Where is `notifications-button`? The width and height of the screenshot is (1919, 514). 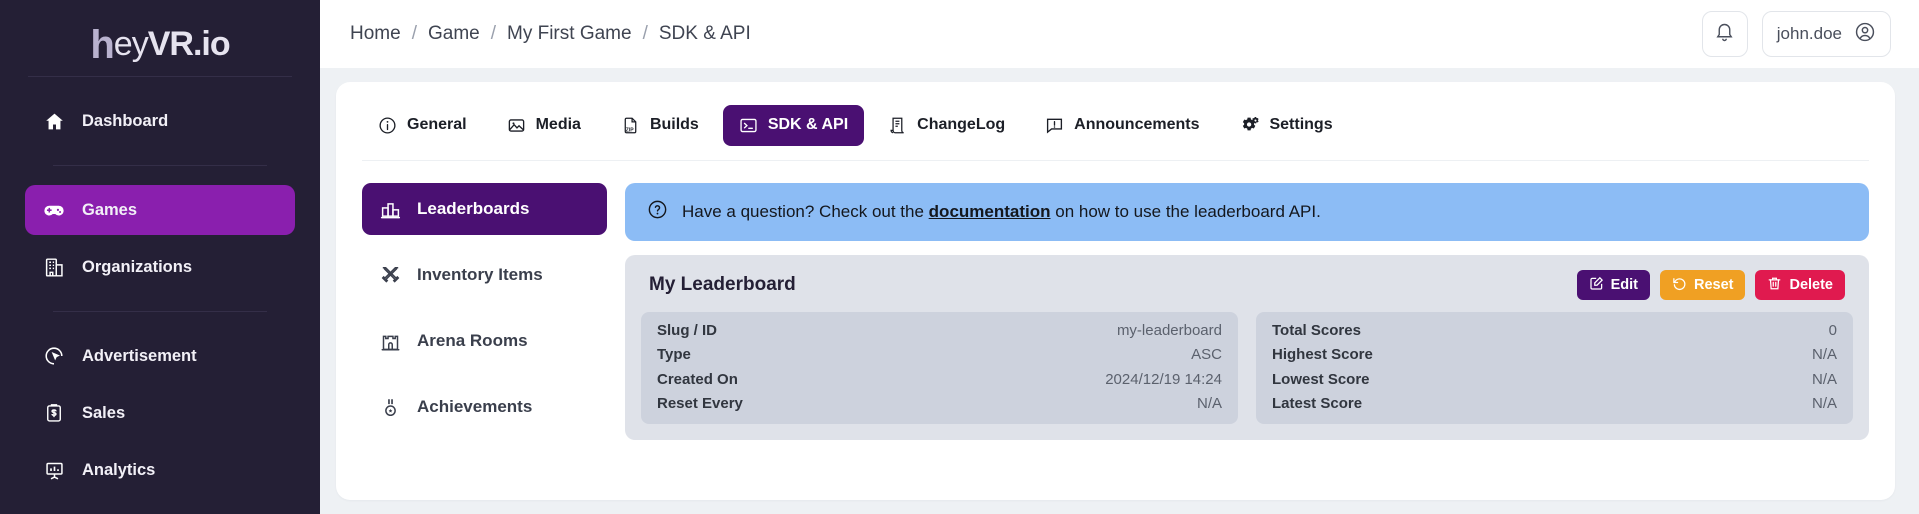 notifications-button is located at coordinates (1724, 34).